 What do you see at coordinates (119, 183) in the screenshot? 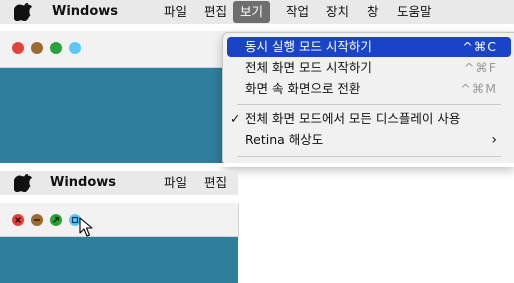
I see `menu-bar-bottom: Windows 파일 편집` at bounding box center [119, 183].